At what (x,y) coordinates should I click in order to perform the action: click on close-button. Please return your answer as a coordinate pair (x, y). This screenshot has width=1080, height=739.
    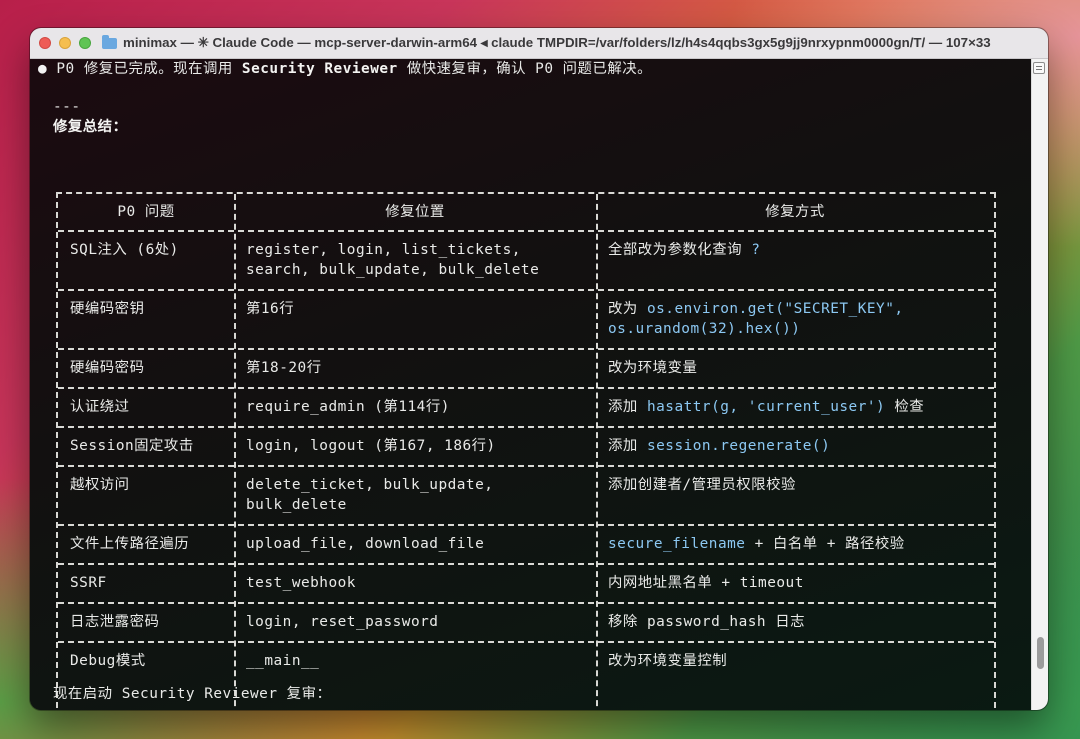
    Looking at the image, I should click on (45, 43).